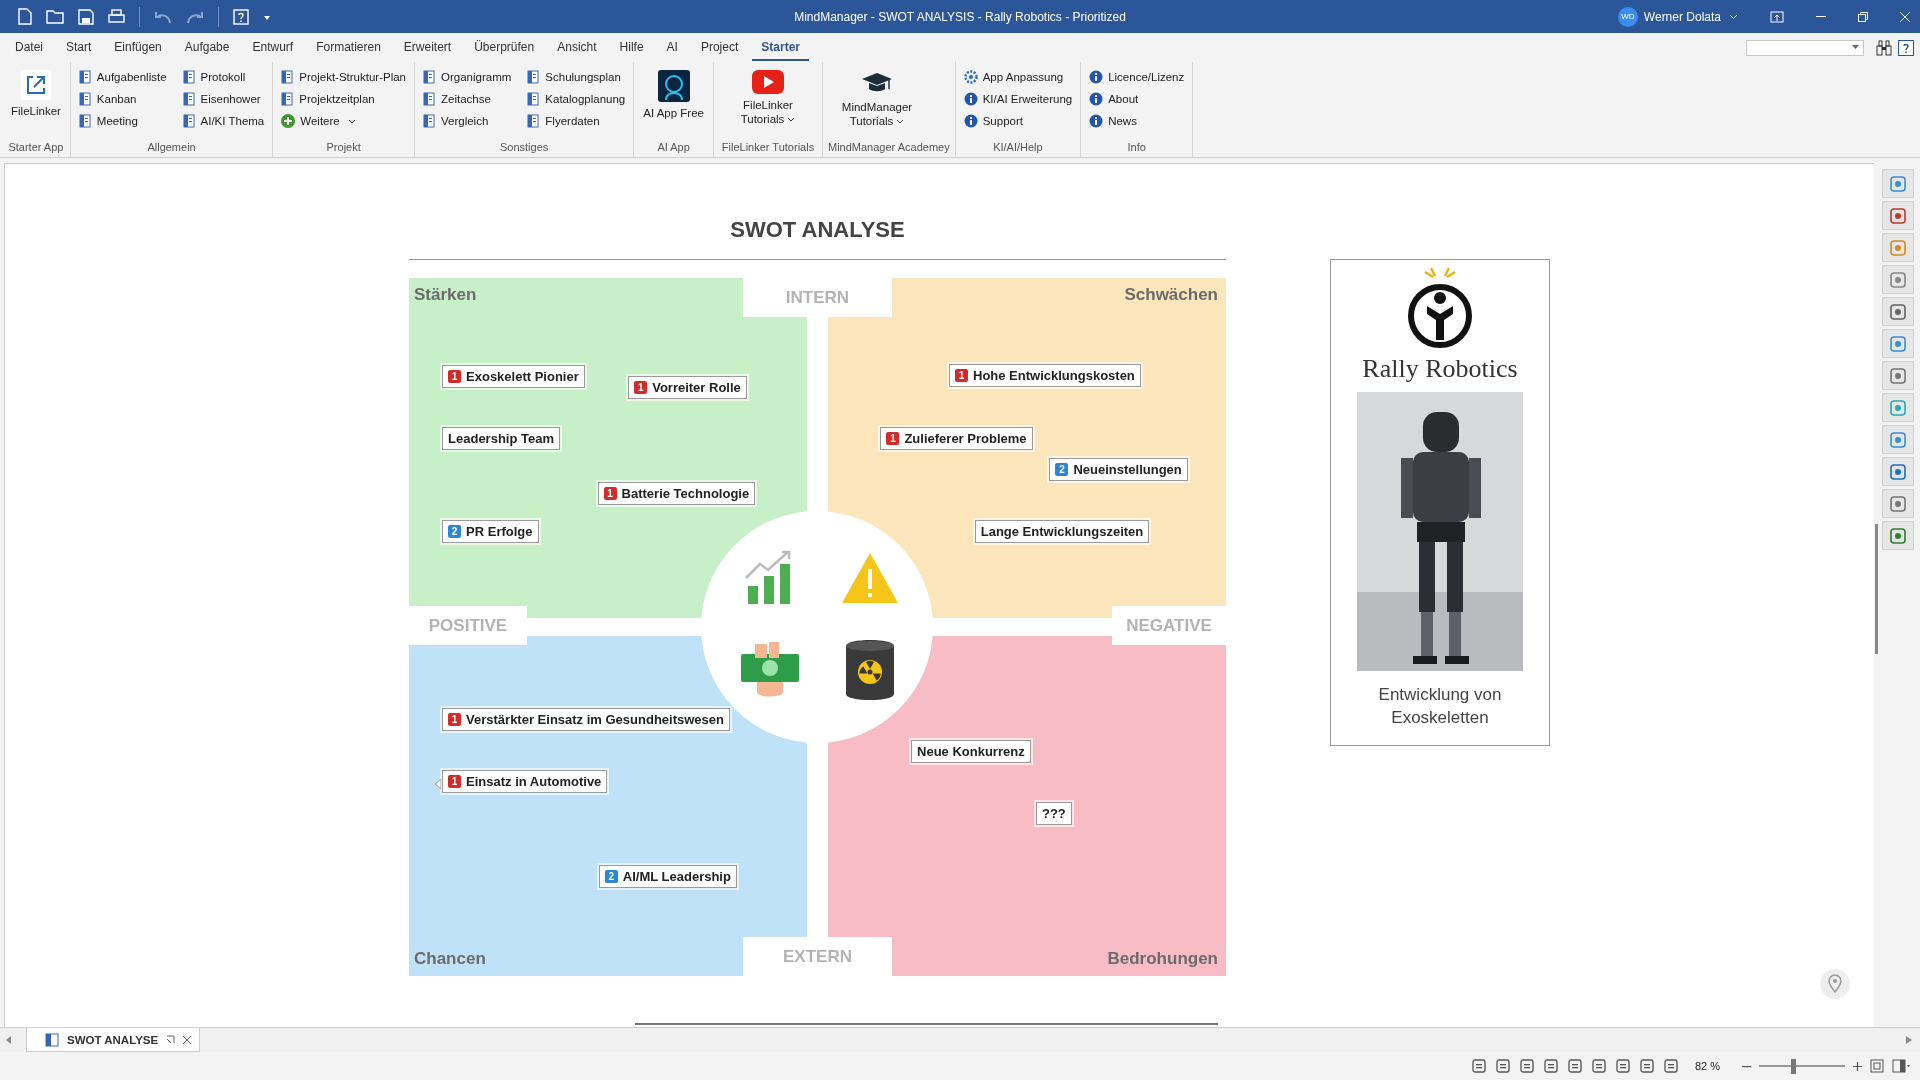 The width and height of the screenshot is (1920, 1080). I want to click on menu-tab: Einfügen, so click(138, 47).